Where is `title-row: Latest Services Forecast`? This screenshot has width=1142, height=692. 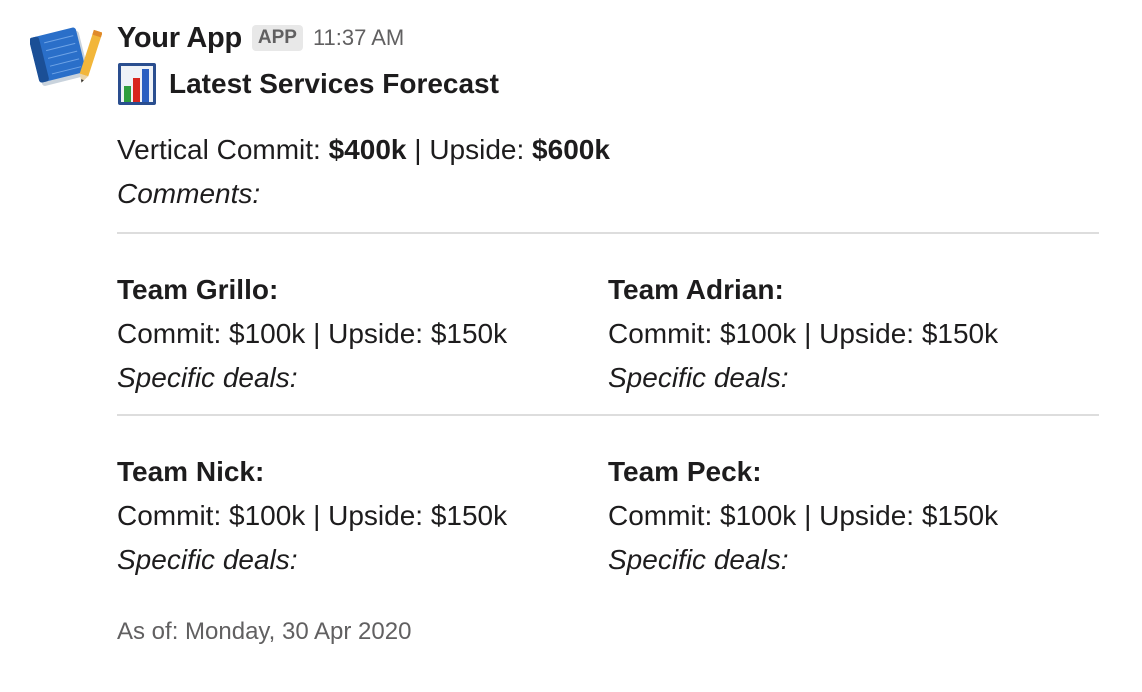 title-row: Latest Services Forecast is located at coordinates (608, 84).